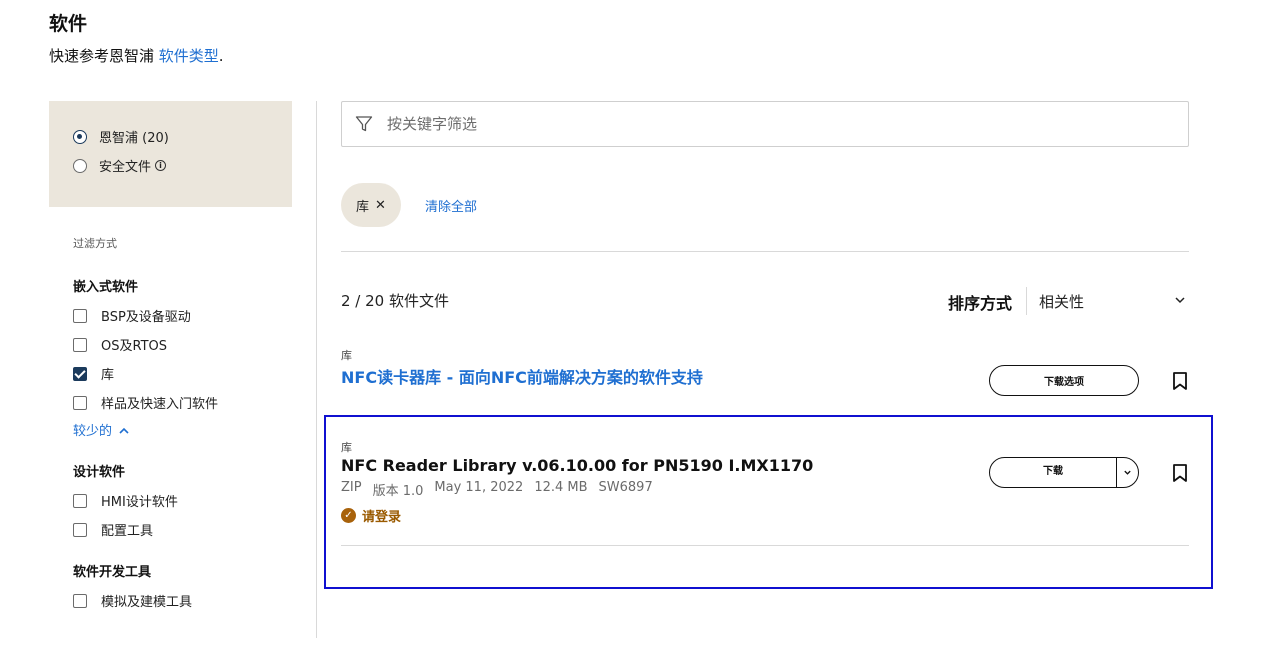 This screenshot has height=659, width=1271. I want to click on radio-nxp: 恩智浦 (20), so click(121, 136).